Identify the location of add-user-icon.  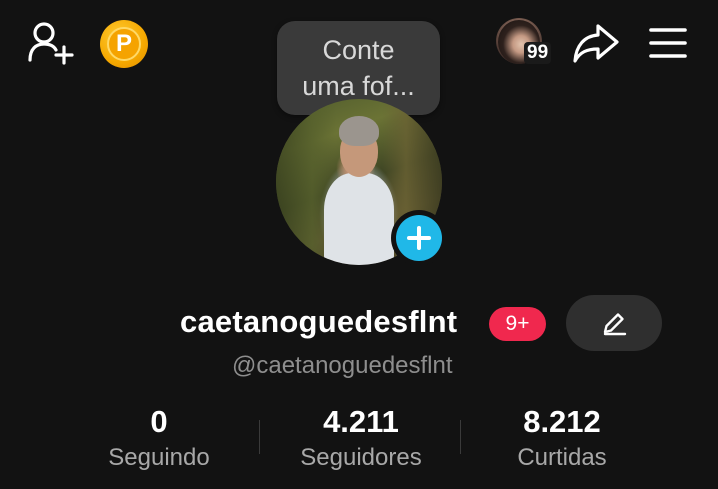
(51, 43).